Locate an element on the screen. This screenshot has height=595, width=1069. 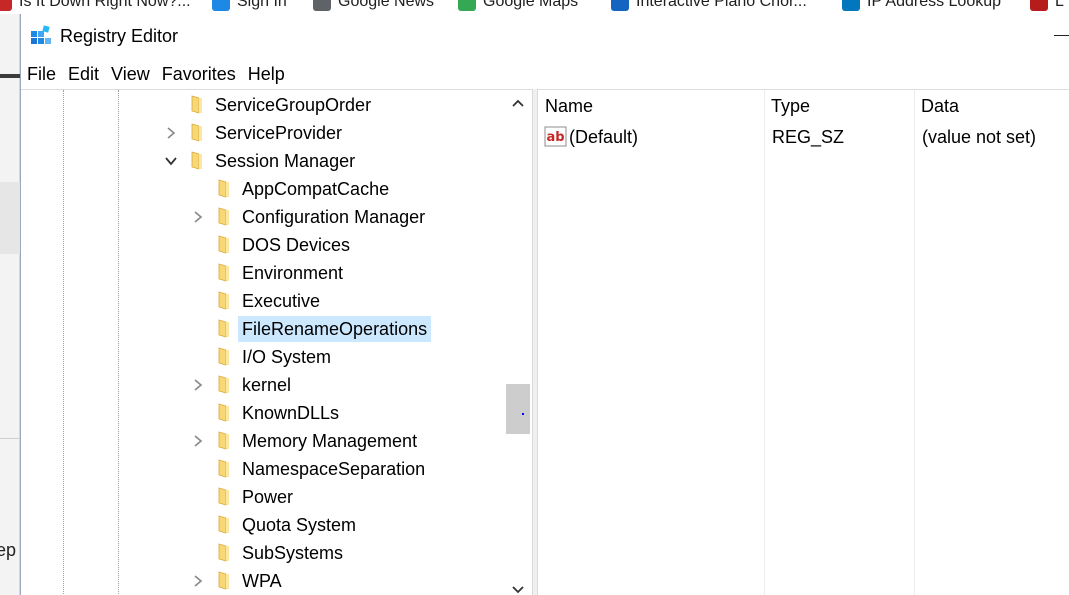
menu-help: Help is located at coordinates (266, 74).